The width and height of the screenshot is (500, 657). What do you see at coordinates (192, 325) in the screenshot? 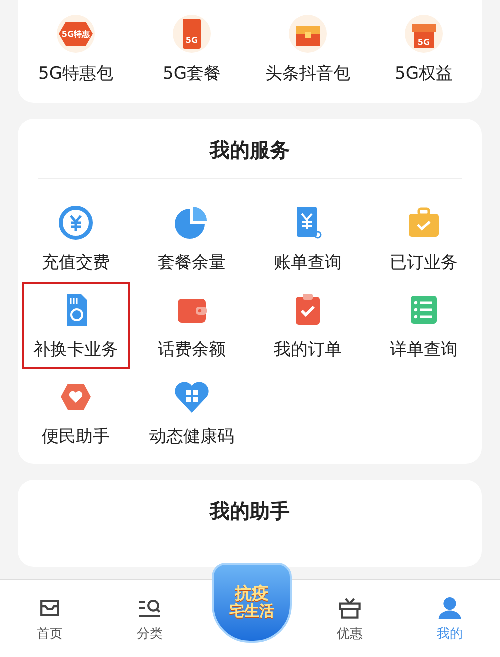
I see `service-item: 话费余额` at bounding box center [192, 325].